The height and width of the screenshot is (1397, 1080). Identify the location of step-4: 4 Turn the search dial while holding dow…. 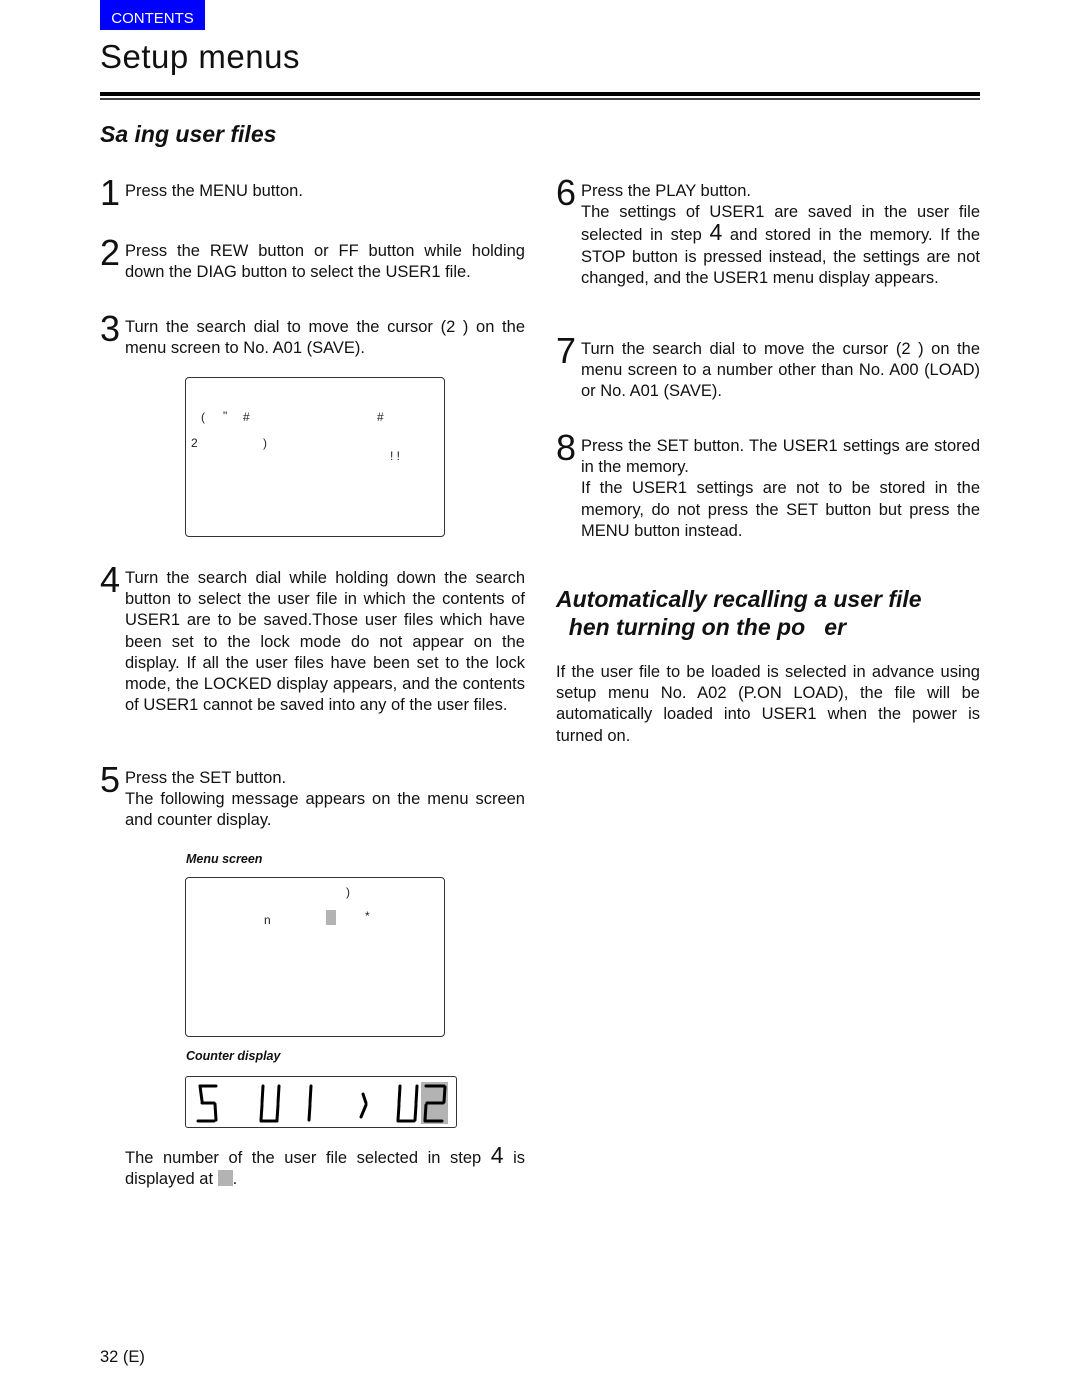
(312, 639).